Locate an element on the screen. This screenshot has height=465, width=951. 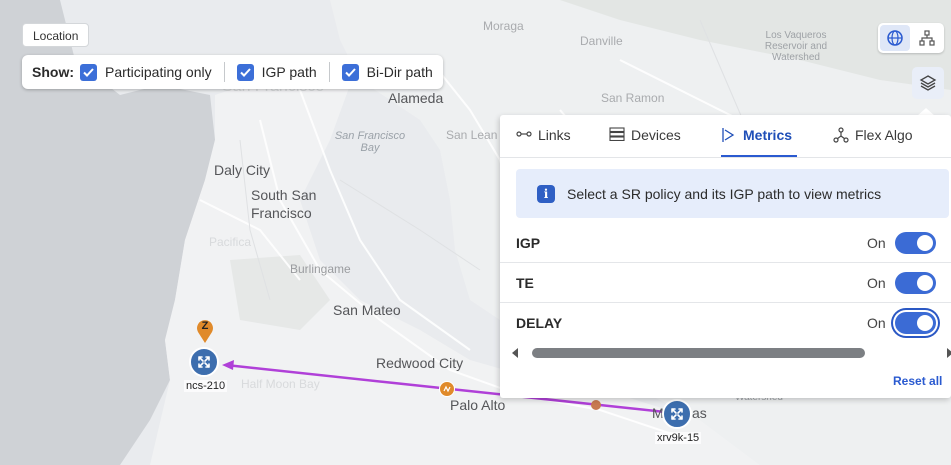
panel-tabs: Links Devices Metrics Flex Algo is located at coordinates (725, 136).